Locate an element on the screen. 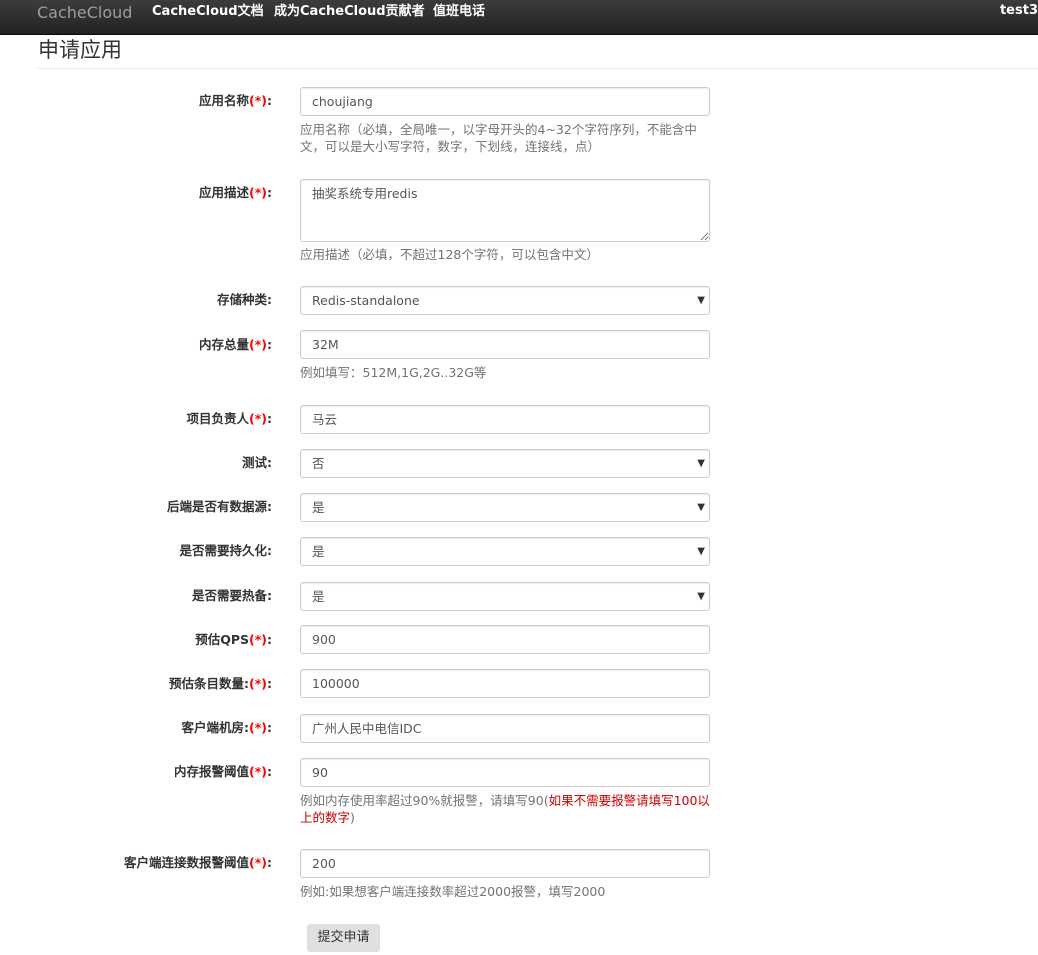 The height and width of the screenshot is (955, 1038). user-menu: test3 is located at coordinates (1019, 10).